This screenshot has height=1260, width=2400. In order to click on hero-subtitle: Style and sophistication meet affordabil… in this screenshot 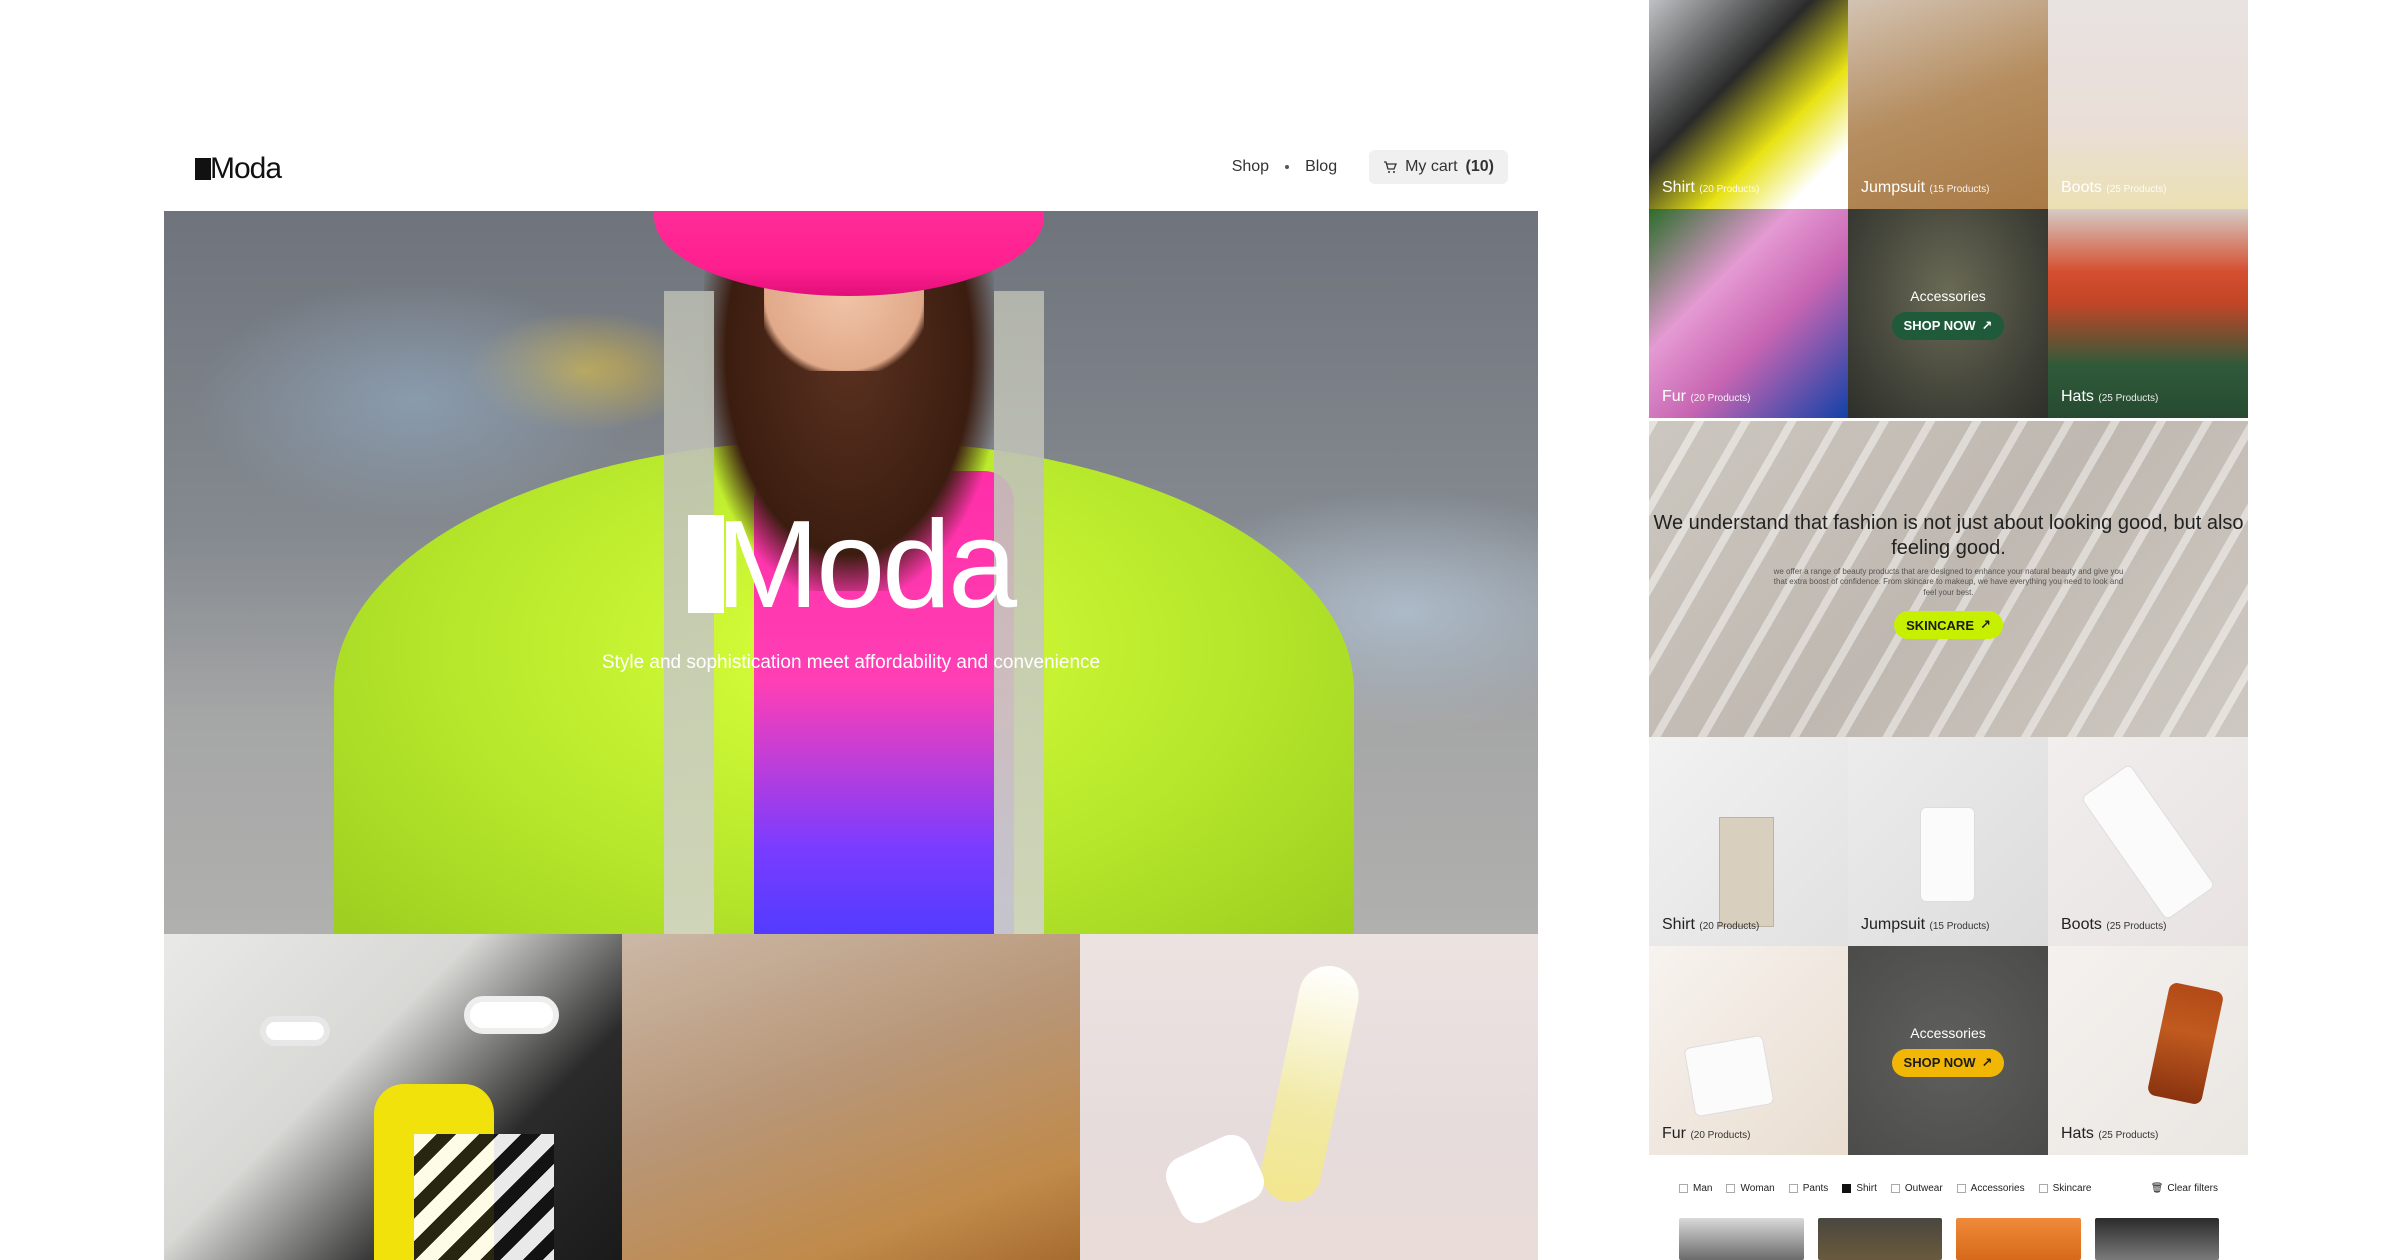, I will do `click(851, 662)`.